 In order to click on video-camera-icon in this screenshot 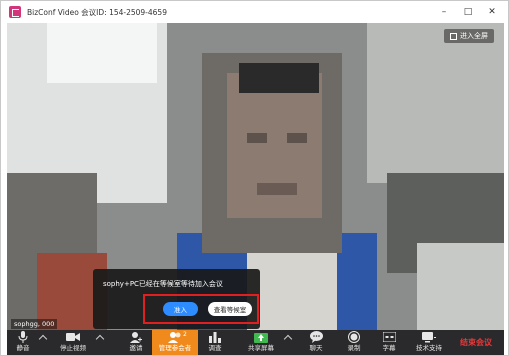, I will do `click(73, 337)`.